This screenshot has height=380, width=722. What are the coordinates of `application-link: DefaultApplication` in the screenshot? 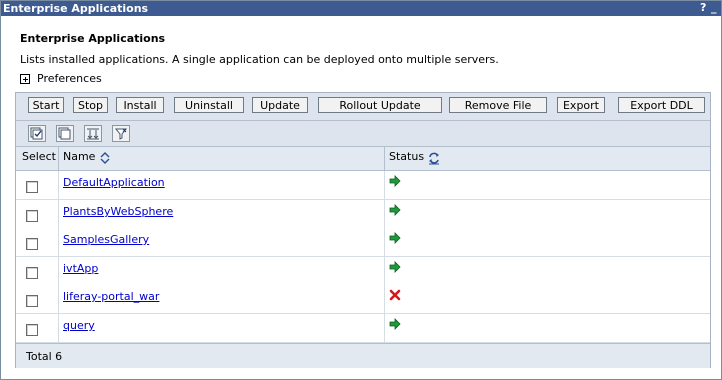 It's located at (114, 182).